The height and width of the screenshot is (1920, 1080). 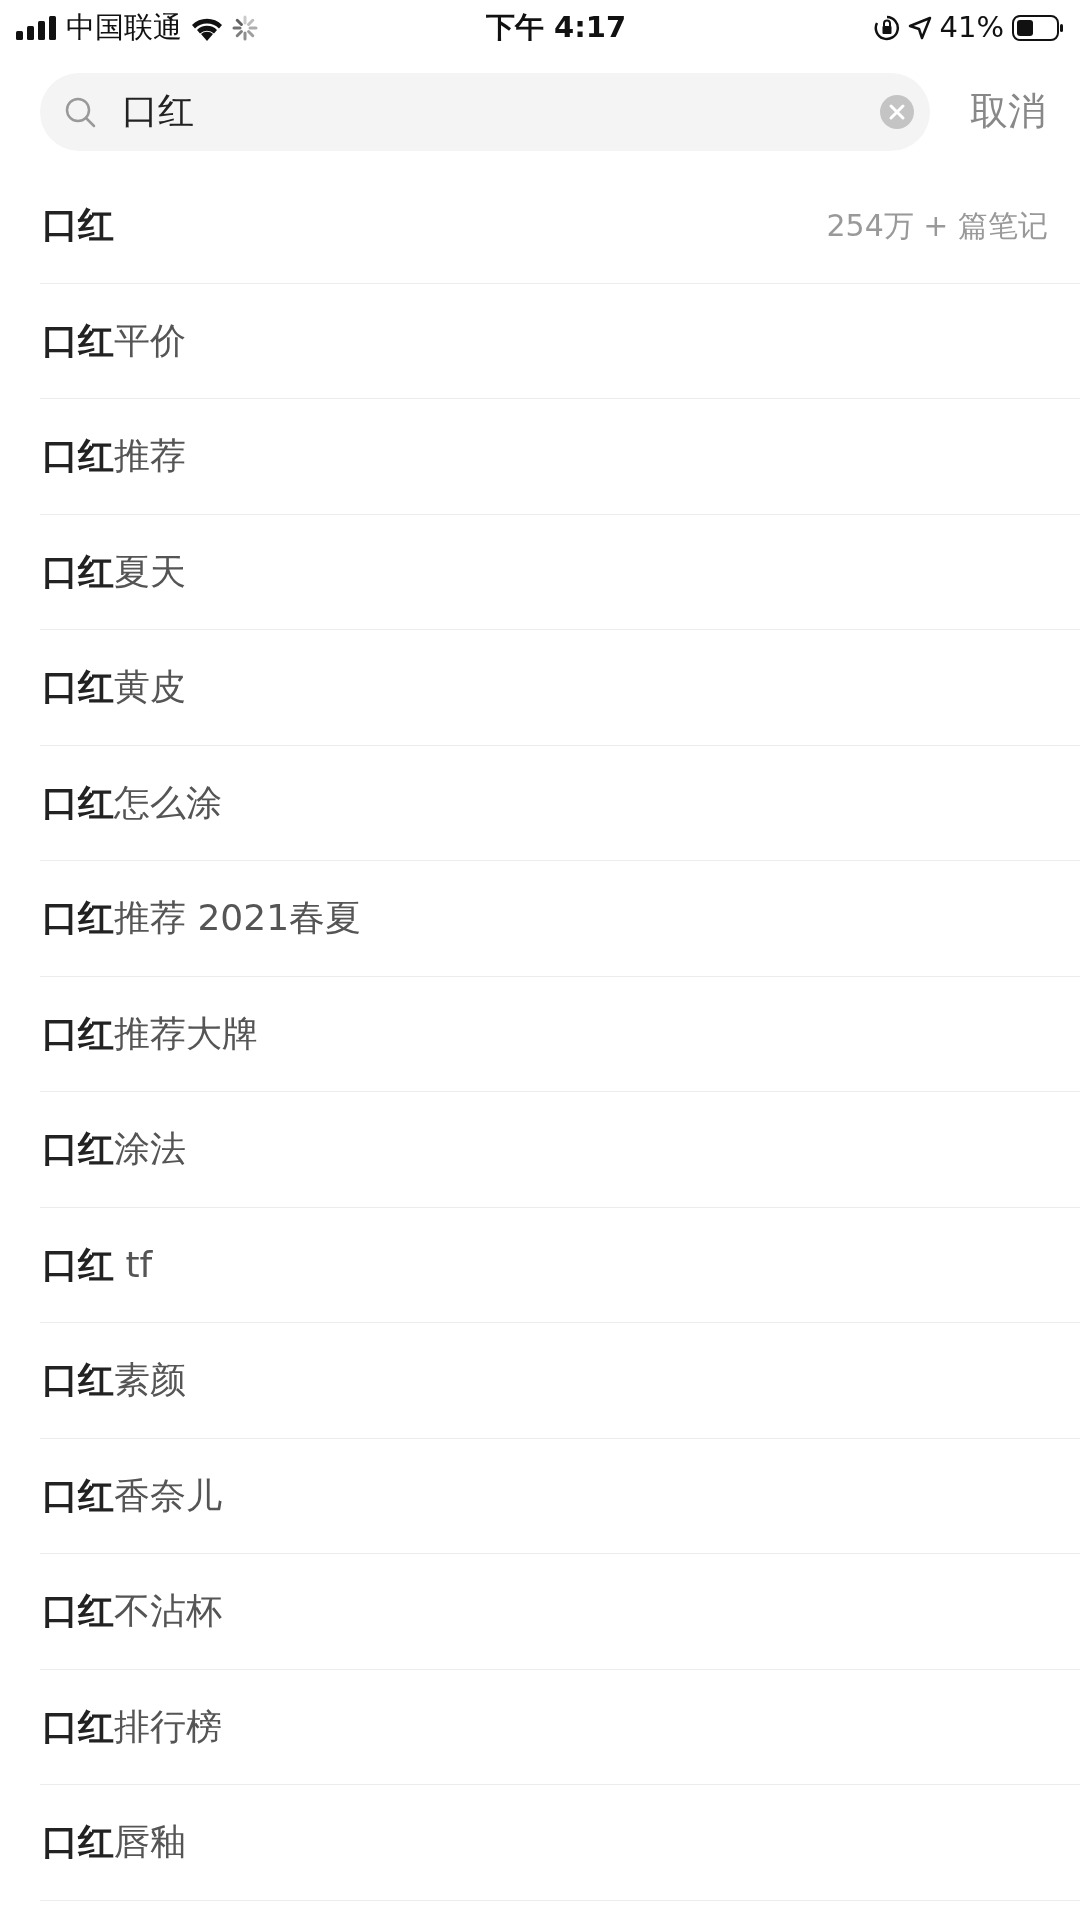 What do you see at coordinates (132, 802) in the screenshot?
I see `suggestion-item: 口红怎么涂` at bounding box center [132, 802].